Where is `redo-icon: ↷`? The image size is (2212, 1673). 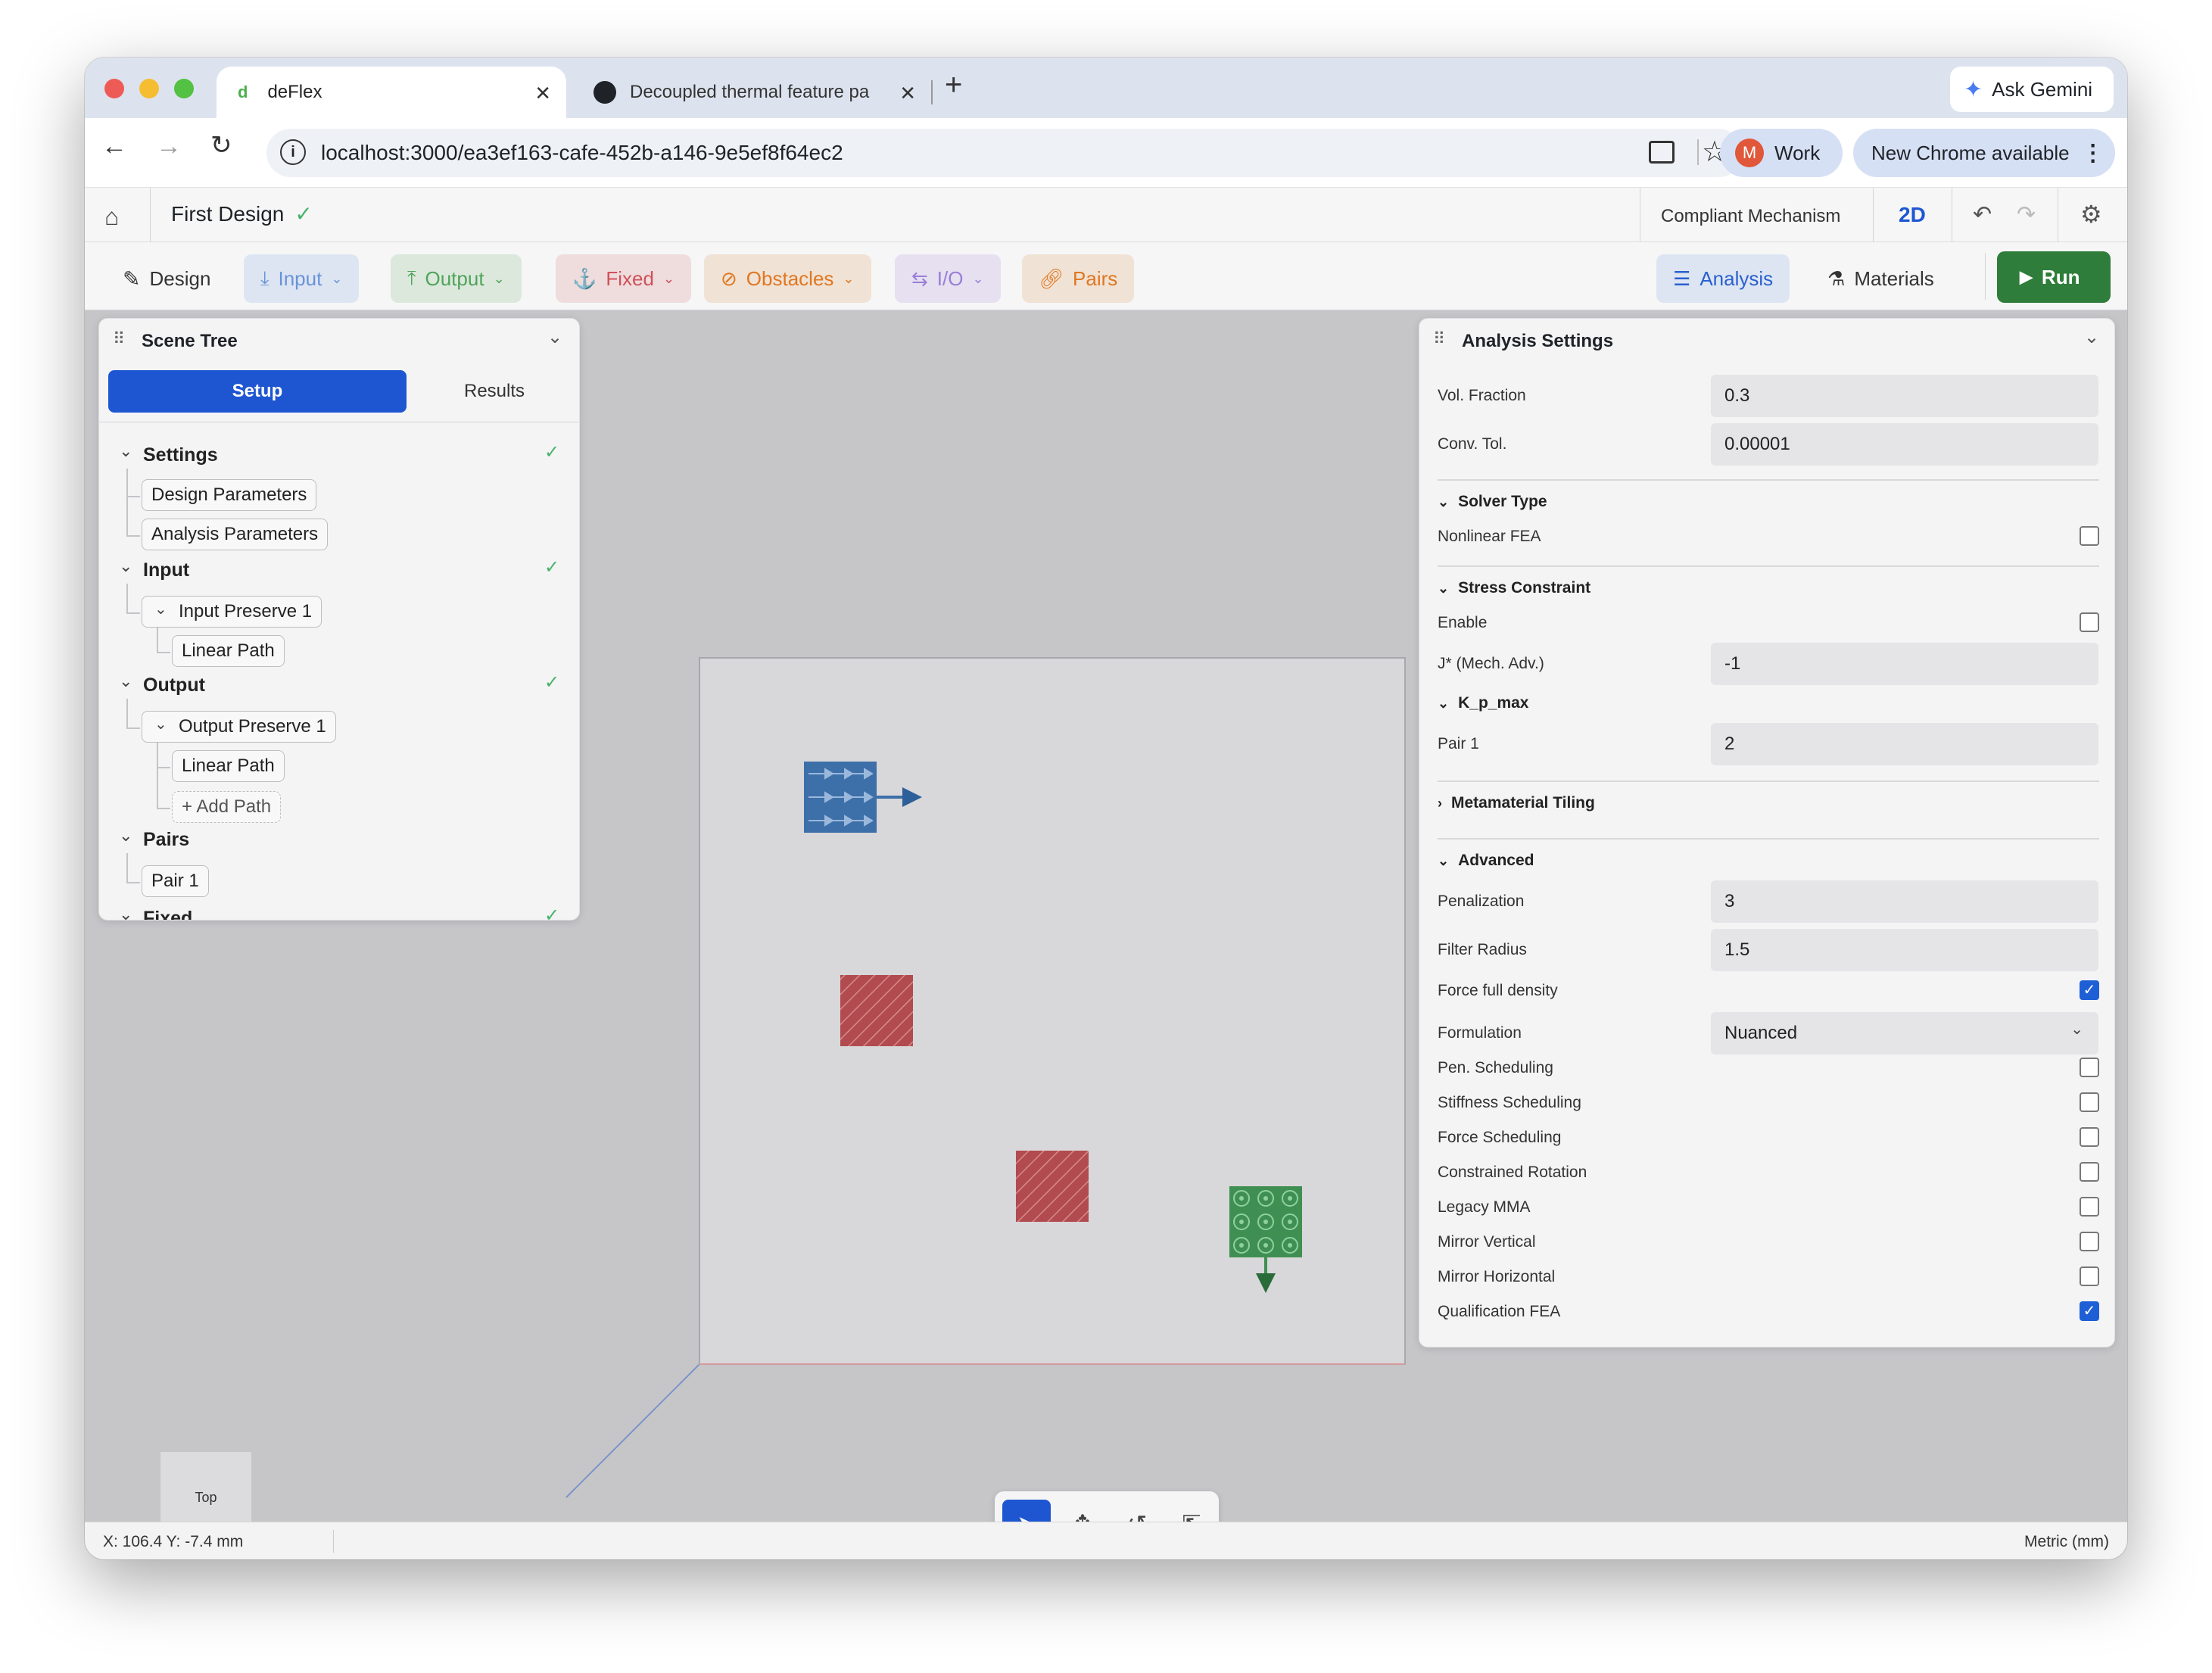 redo-icon: ↷ is located at coordinates (2026, 215).